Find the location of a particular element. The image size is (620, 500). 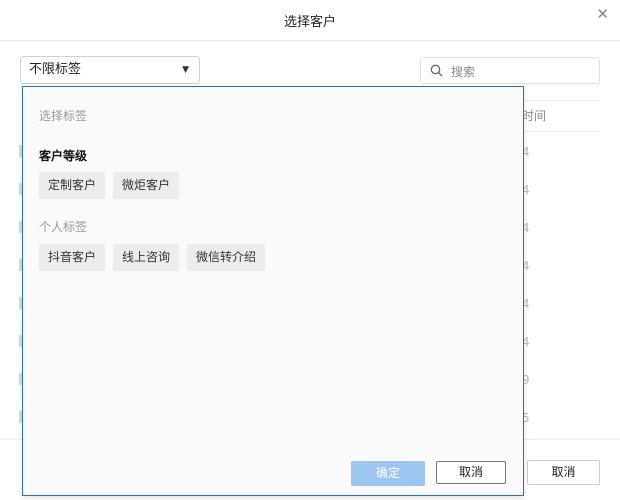

tag-chip: 微炬客户 is located at coordinates (146, 185).